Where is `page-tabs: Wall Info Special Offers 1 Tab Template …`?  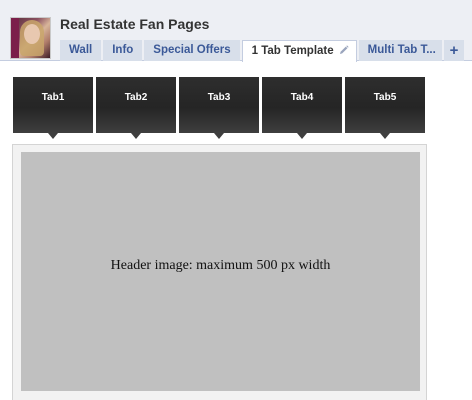
page-tabs: Wall Info Special Offers 1 Tab Template … is located at coordinates (263, 51).